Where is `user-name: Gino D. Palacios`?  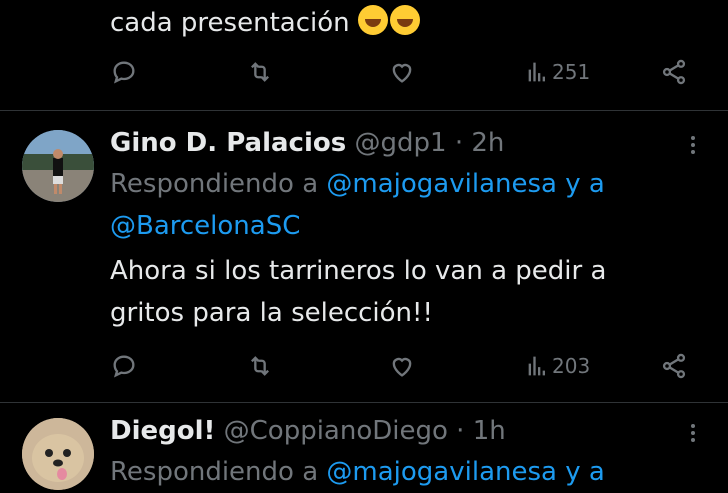 user-name: Gino D. Palacios is located at coordinates (228, 143).